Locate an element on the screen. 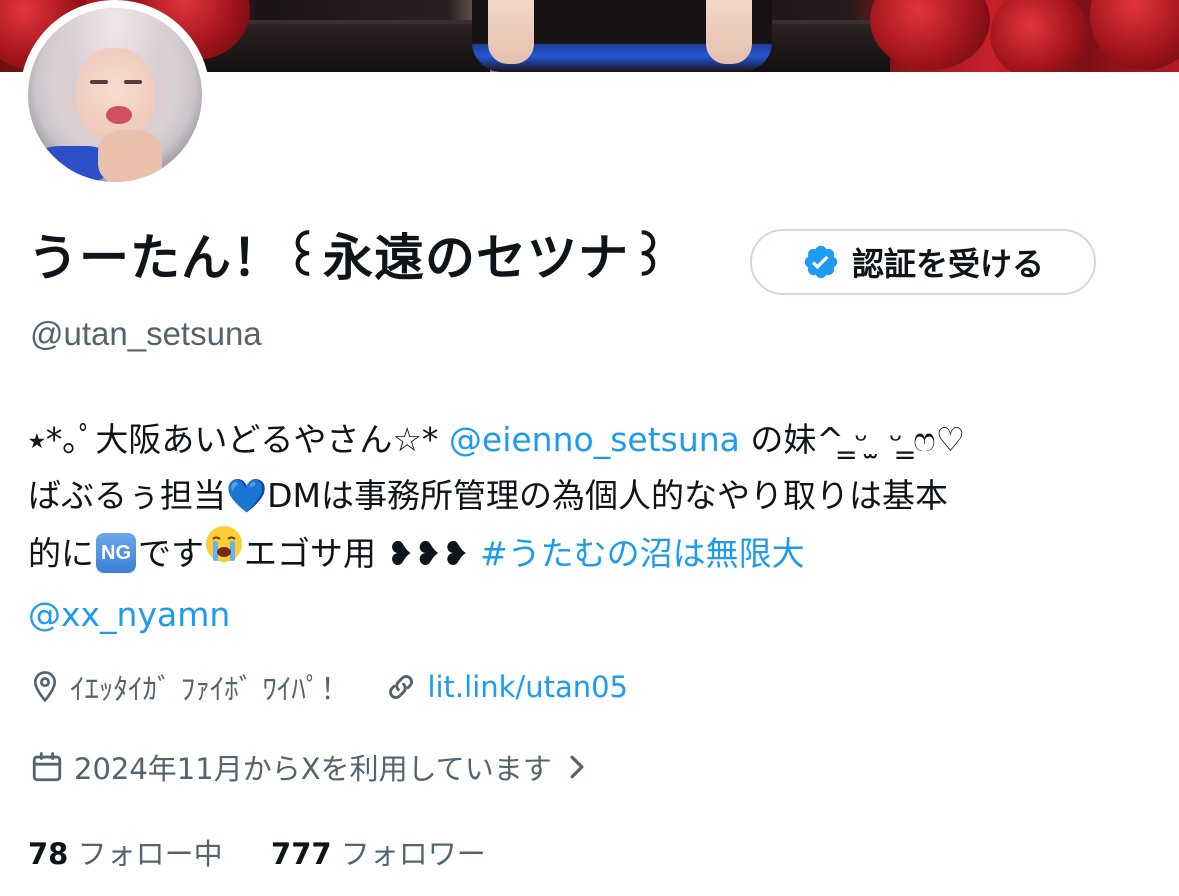 This screenshot has width=1179, height=896. joined-date: 2024年11月からXを利用しています is located at coordinates (313, 769).